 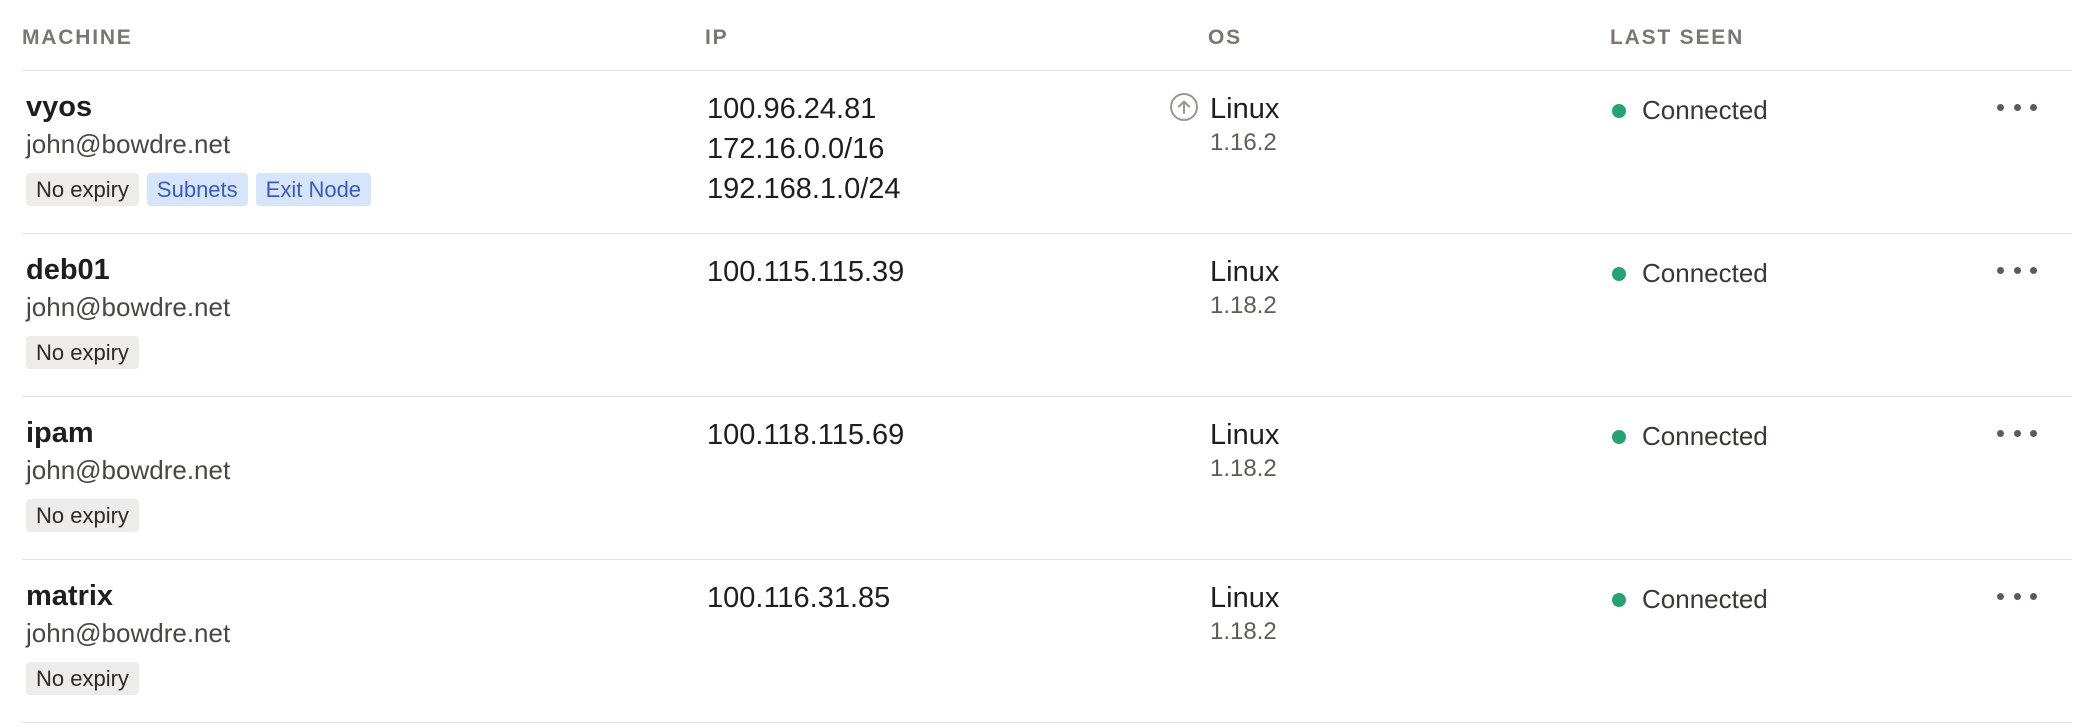 I want to click on ip-list: 100.116.31.85, so click(x=798, y=598).